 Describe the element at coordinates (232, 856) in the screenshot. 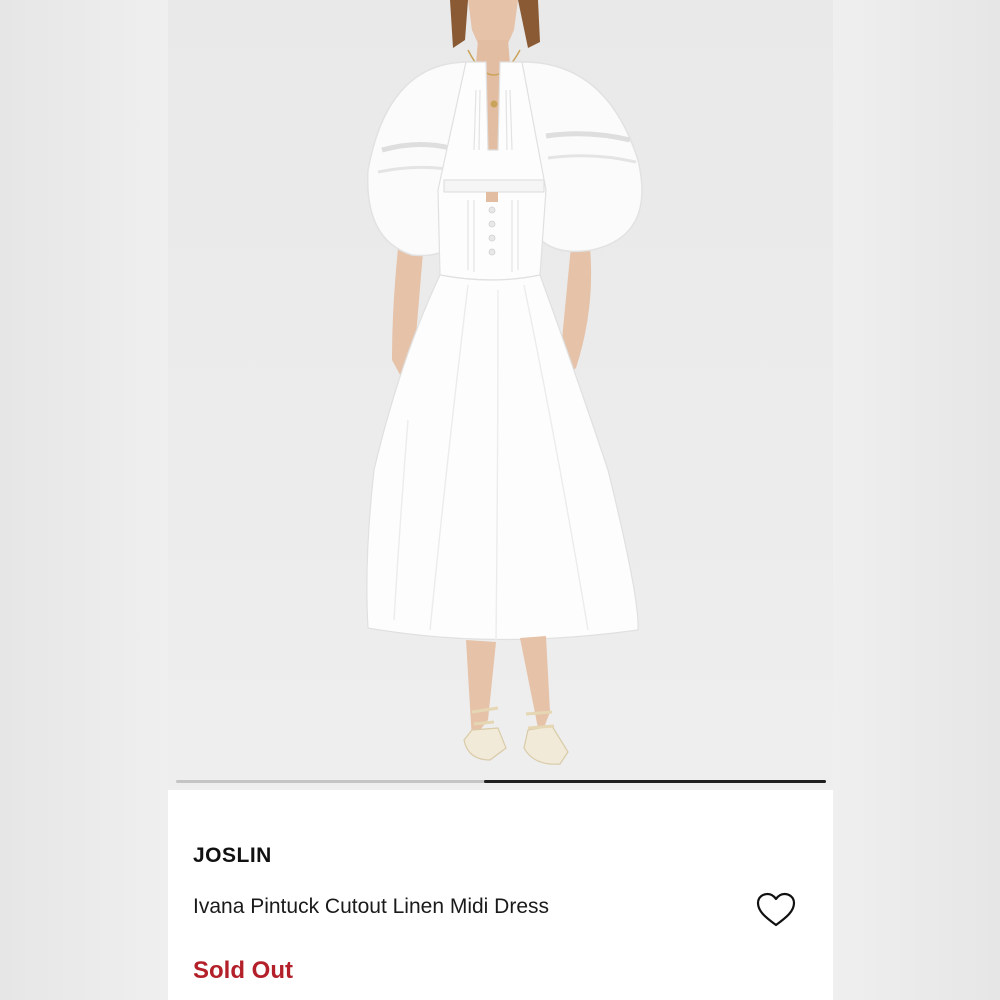

I see `brand-name: JOSLIN` at that location.